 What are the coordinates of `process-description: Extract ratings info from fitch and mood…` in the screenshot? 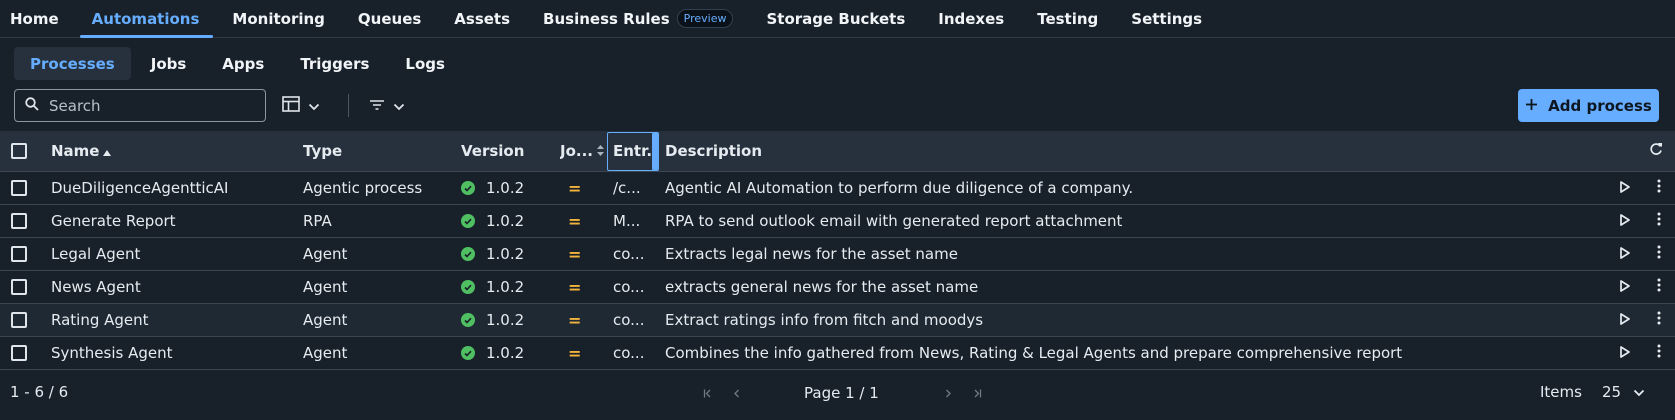 It's located at (824, 320).